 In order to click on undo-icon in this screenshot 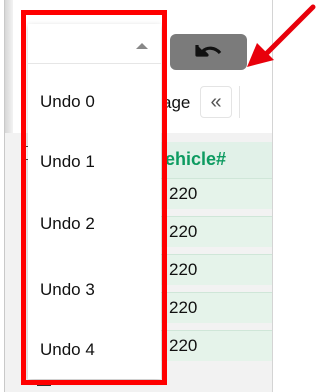, I will do `click(207, 51)`.